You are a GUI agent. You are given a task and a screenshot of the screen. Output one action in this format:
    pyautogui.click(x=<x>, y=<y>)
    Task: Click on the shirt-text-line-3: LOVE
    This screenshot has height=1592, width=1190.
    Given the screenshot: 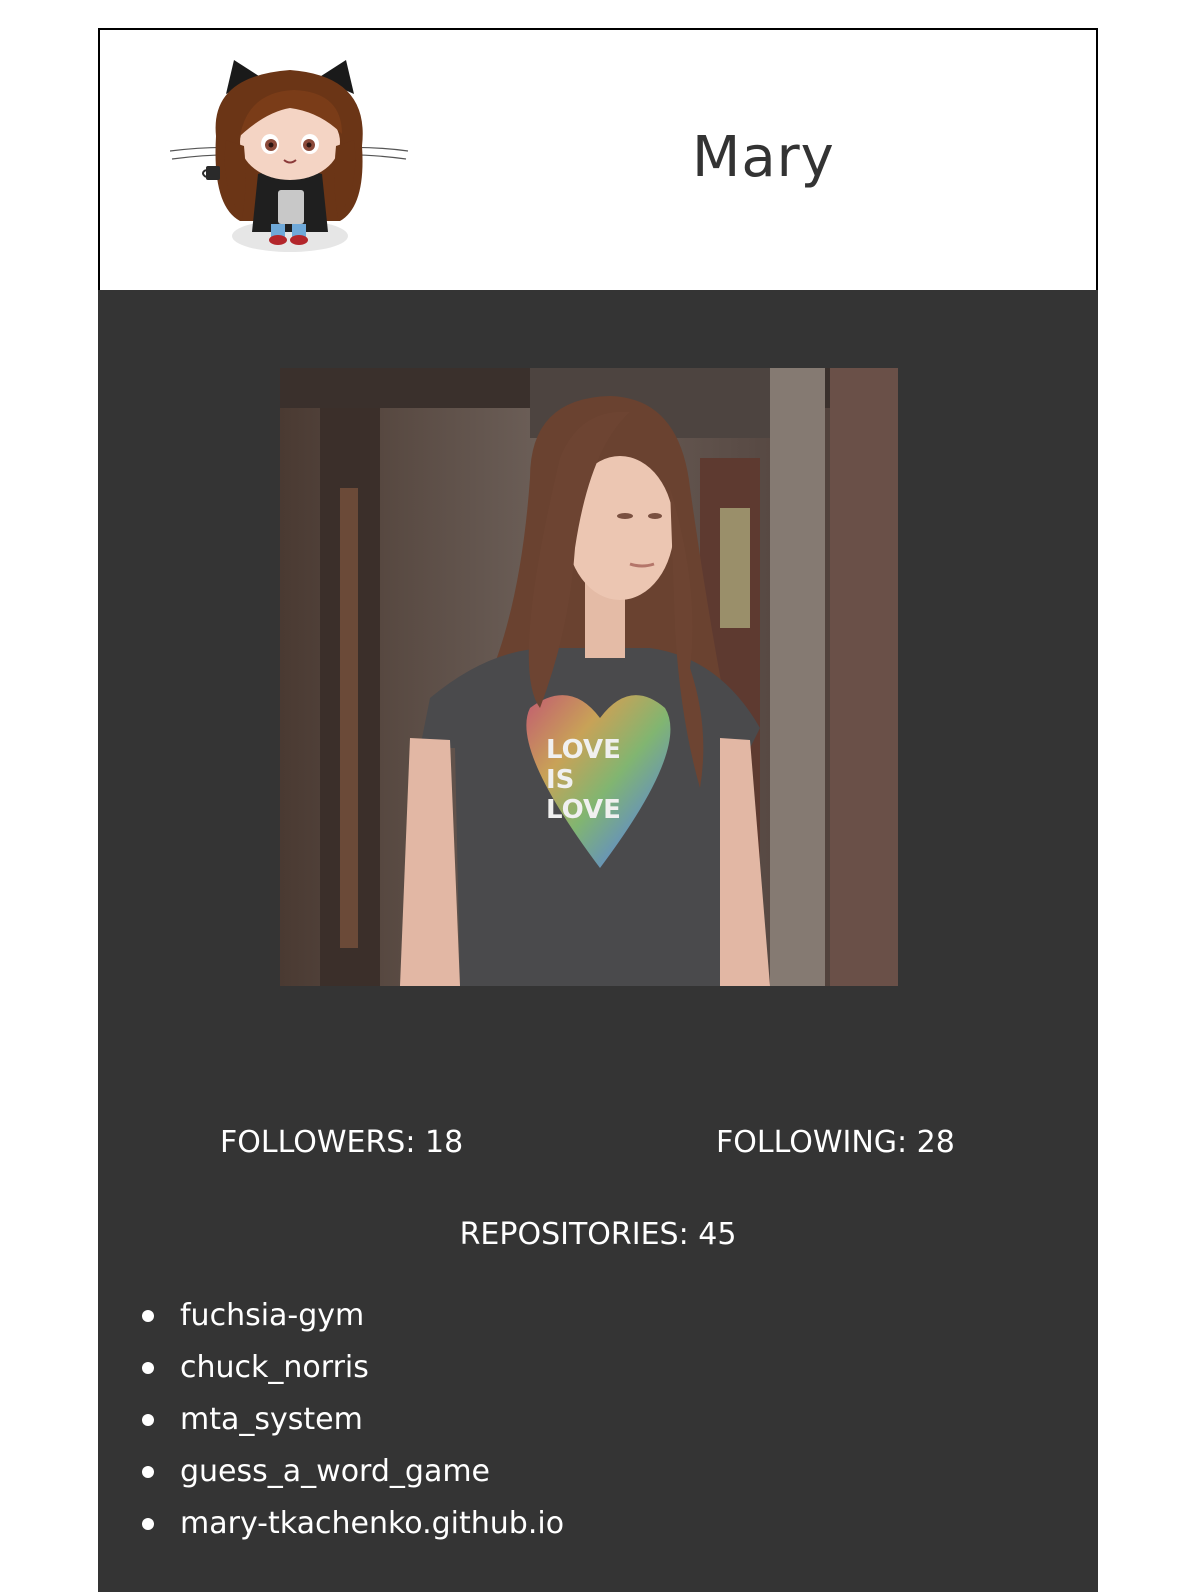 What is the action you would take?
    pyautogui.click(x=583, y=810)
    